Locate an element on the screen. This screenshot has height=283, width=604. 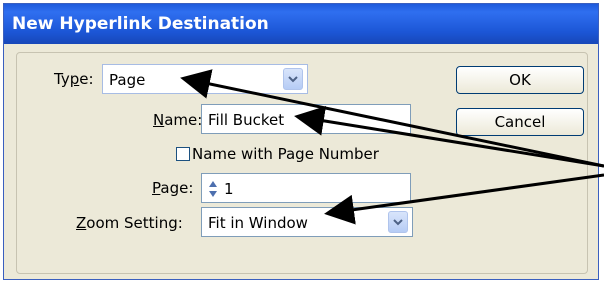
zoom-setting-label: Zoom Setting: is located at coordinates (129, 223).